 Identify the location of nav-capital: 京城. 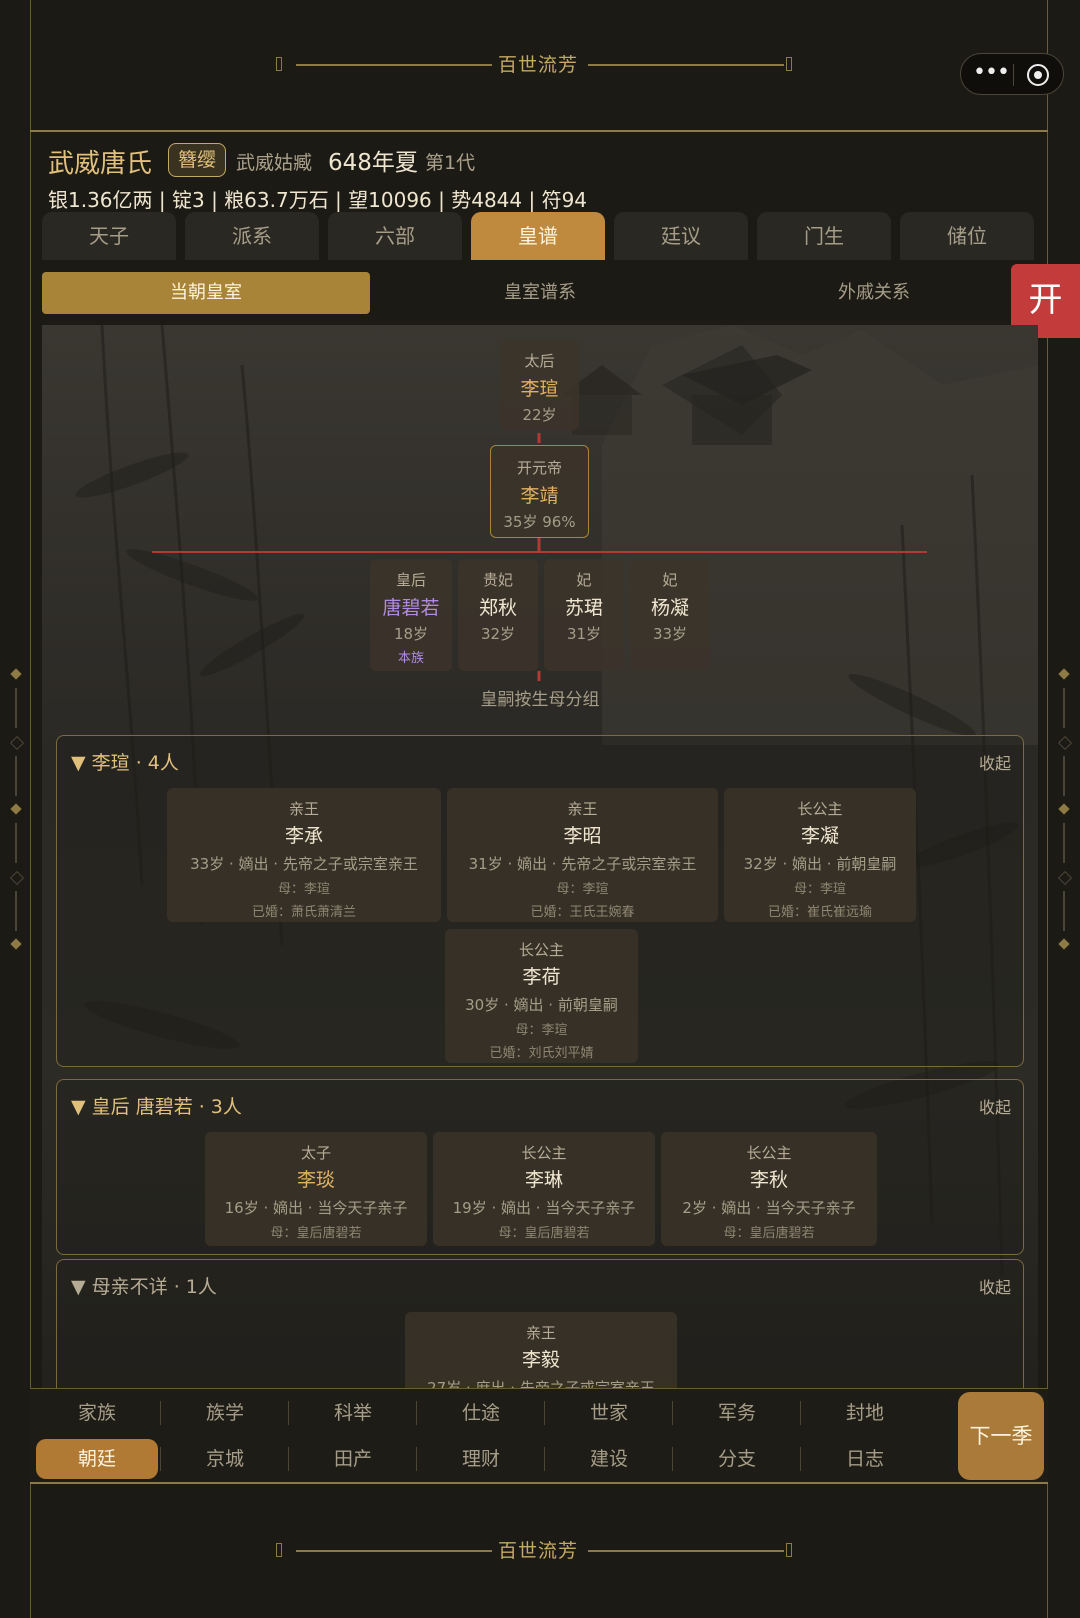
(225, 1459).